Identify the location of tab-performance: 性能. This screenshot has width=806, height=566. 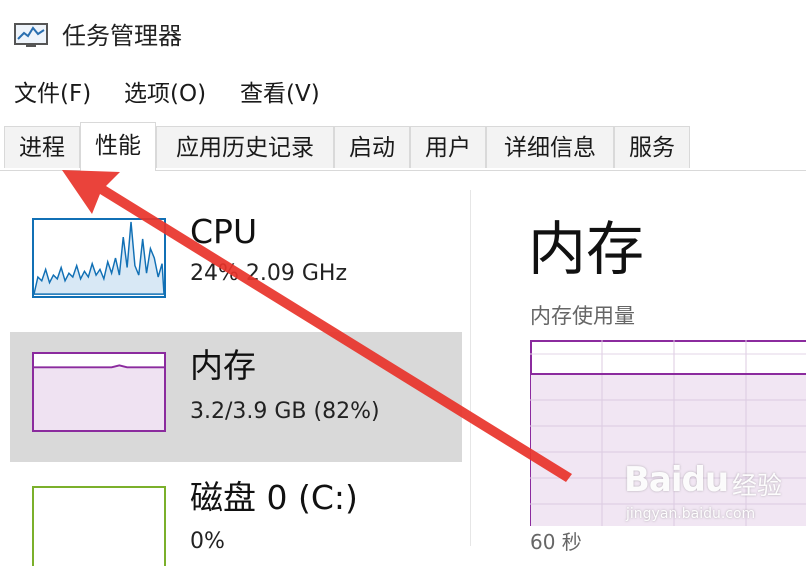
(118, 146).